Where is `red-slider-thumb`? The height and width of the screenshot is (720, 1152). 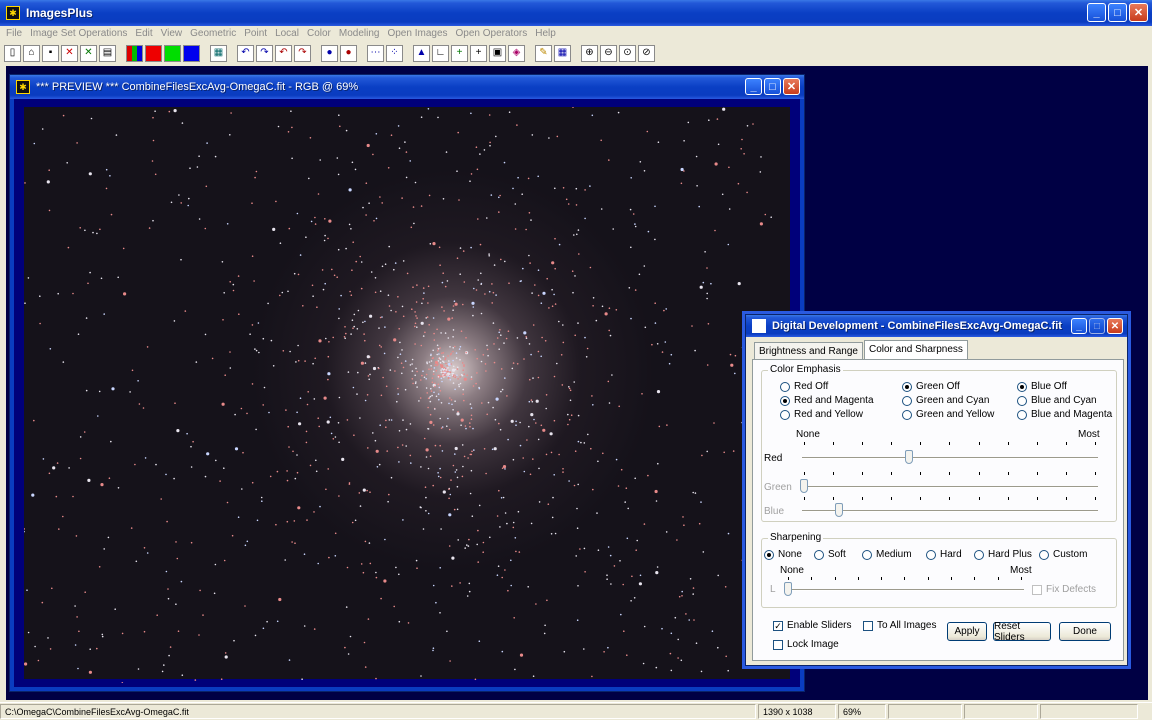
red-slider-thumb is located at coordinates (909, 457).